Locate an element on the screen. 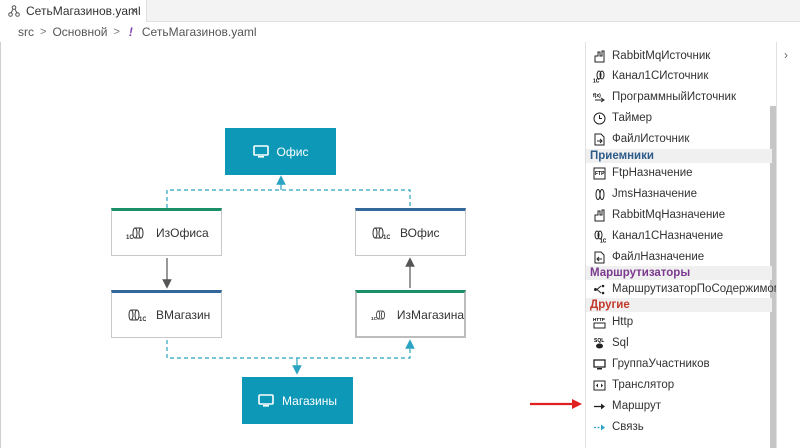  palette-item-label: ПрограммныйИсточник is located at coordinates (674, 97).